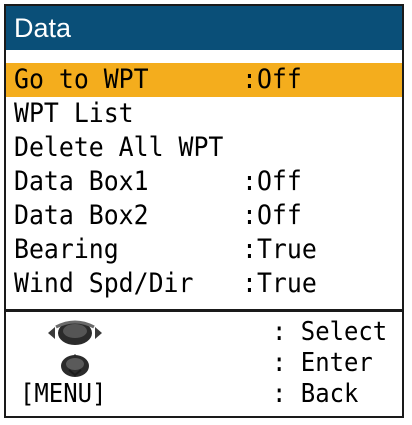 The width and height of the screenshot is (412, 425). Describe the element at coordinates (75, 365) in the screenshot. I see `knob-push-icon` at that location.